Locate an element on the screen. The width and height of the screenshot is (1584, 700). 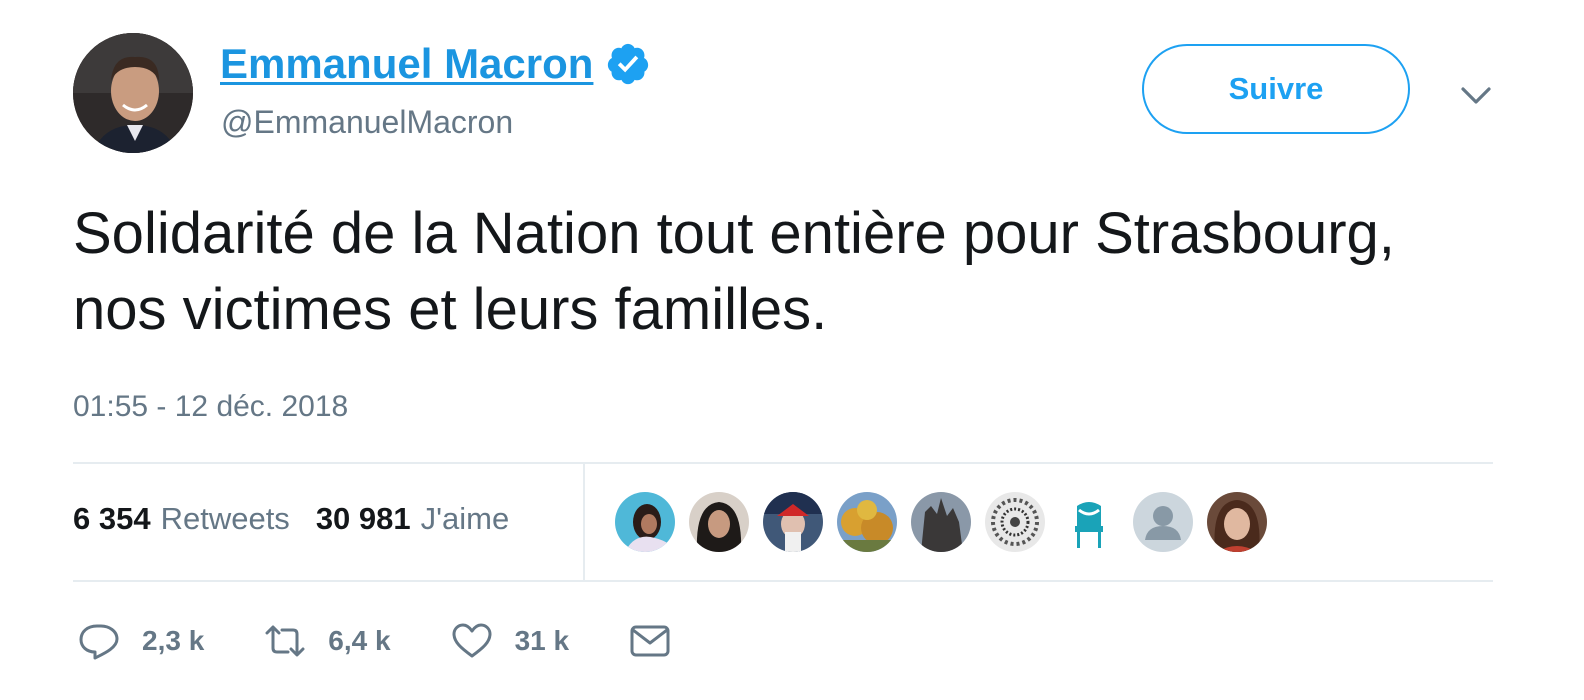
tweet-actions: 2,3 k 6,4 k 31 k is located at coordinates (404, 641).